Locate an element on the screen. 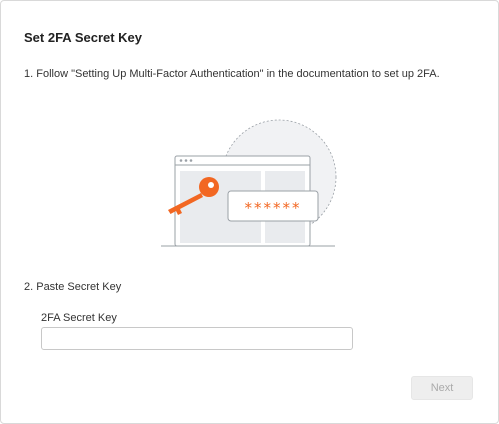 The height and width of the screenshot is (424, 499). key-password-illustration: ****** is located at coordinates (249, 183).